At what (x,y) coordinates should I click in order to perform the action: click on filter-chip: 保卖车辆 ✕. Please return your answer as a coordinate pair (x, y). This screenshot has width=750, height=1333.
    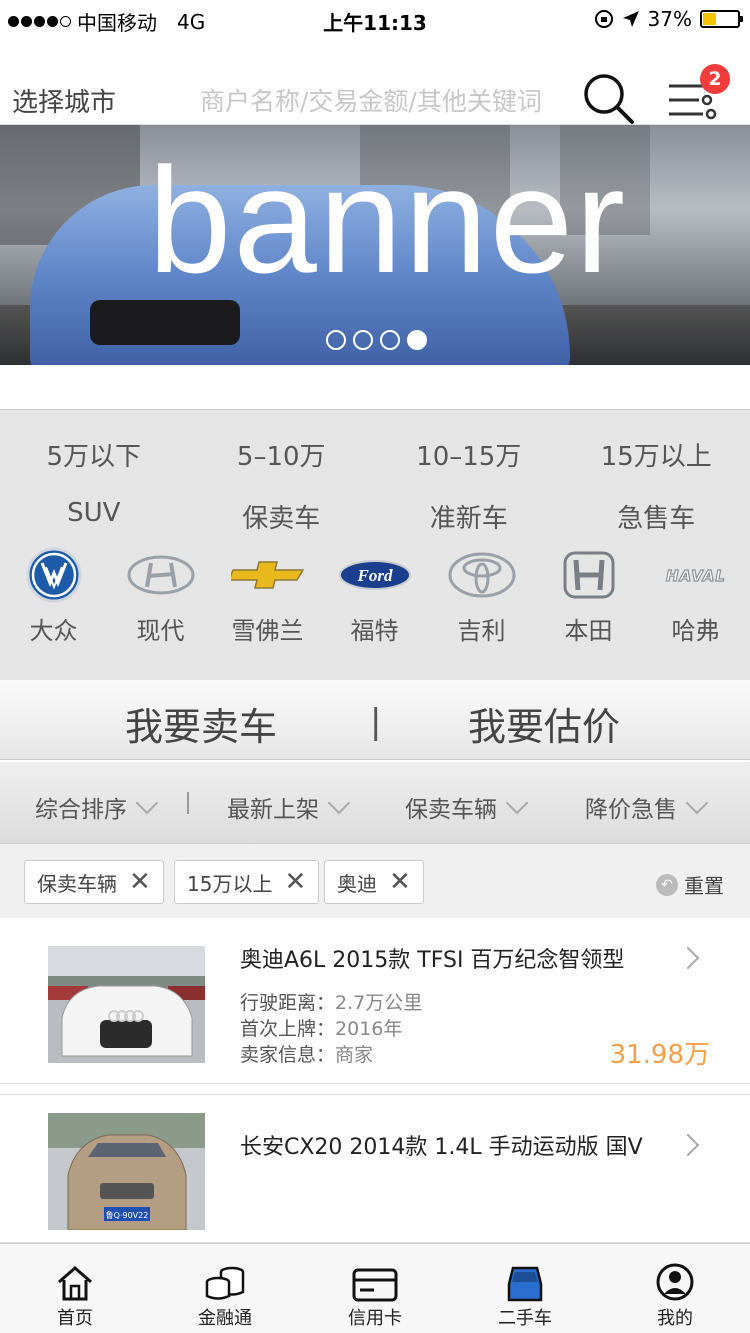
    Looking at the image, I should click on (94, 882).